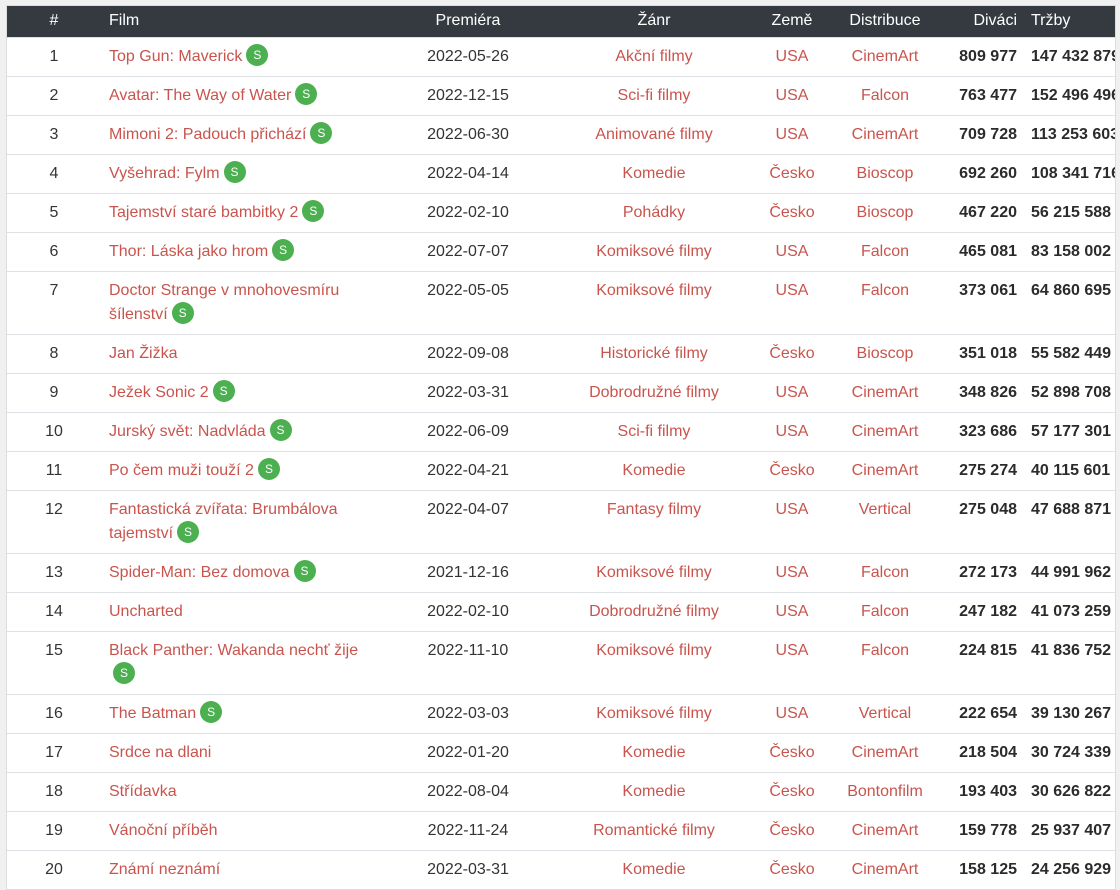  Describe the element at coordinates (143, 791) in the screenshot. I see `film-link: Střídavka` at that location.